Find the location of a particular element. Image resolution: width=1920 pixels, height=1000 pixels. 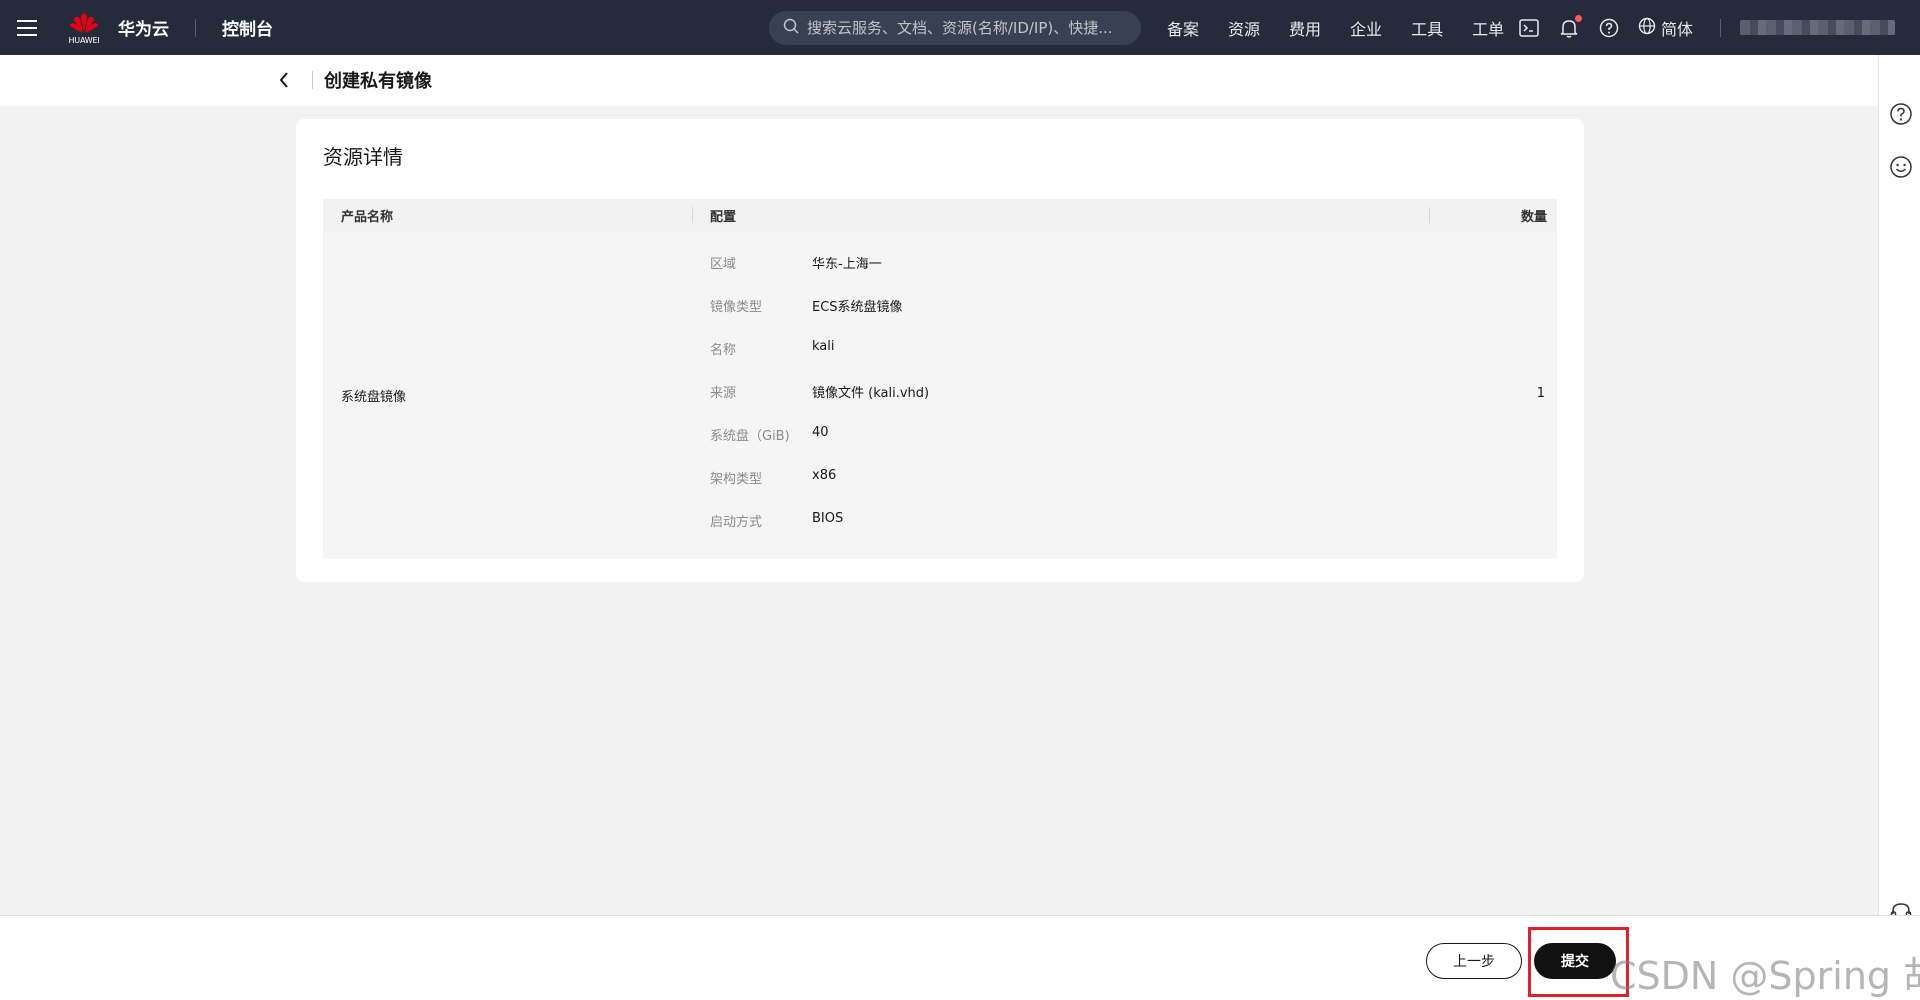

nav-item-filing: 备案 is located at coordinates (1183, 28).